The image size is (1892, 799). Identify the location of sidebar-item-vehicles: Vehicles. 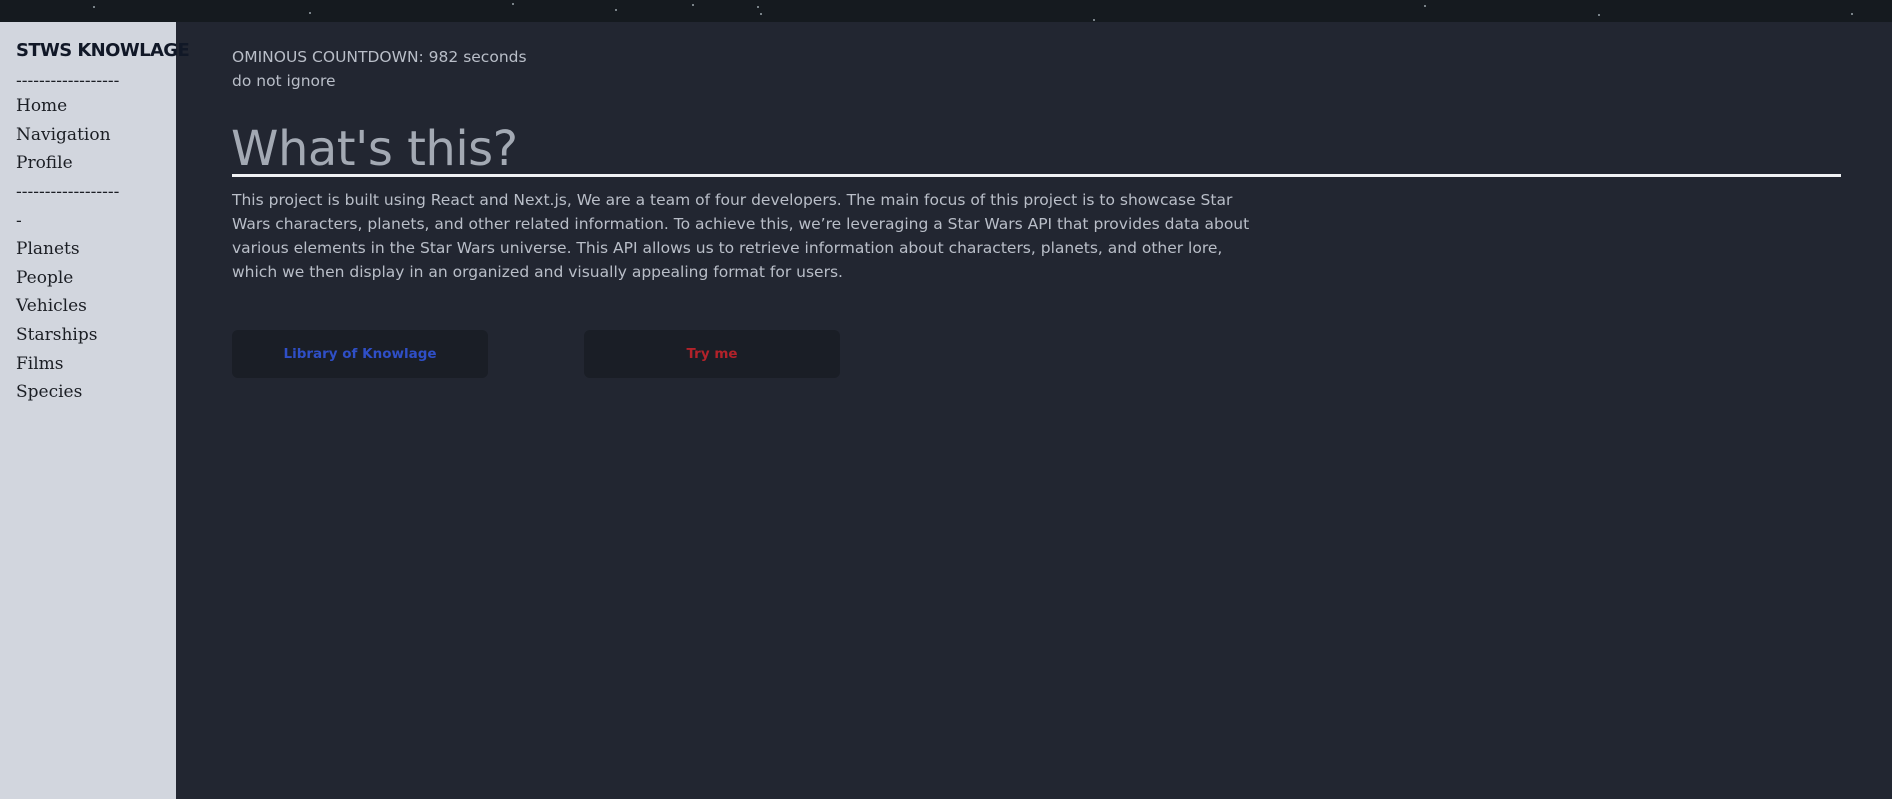
(51, 306).